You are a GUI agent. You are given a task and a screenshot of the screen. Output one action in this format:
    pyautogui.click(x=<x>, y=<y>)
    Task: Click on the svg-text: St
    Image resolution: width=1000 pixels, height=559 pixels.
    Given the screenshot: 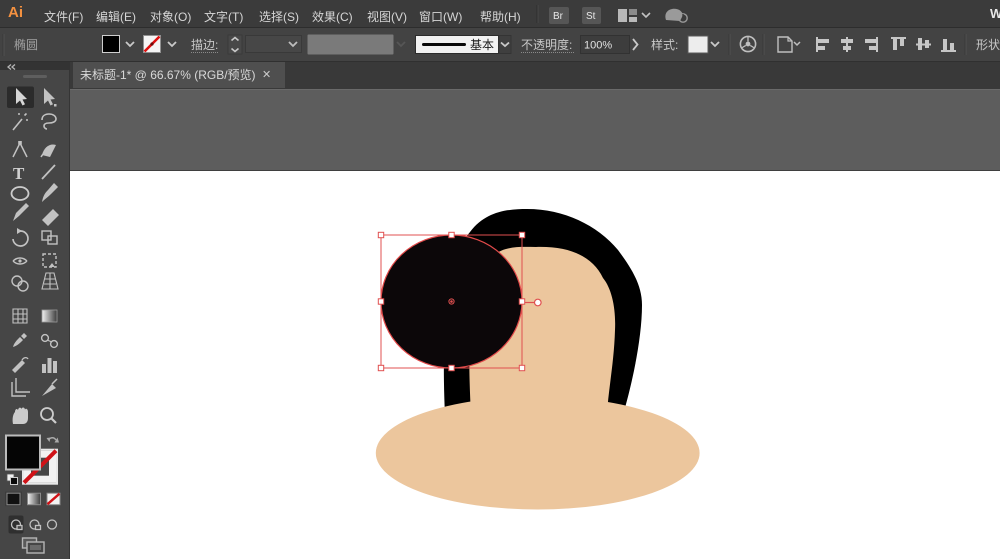 What is the action you would take?
    pyautogui.click(x=591, y=16)
    